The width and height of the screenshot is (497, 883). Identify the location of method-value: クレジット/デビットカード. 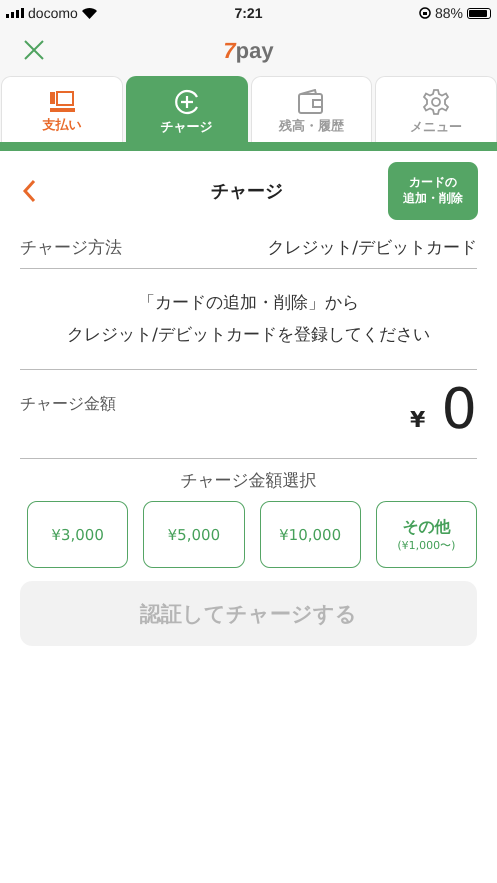
(372, 248).